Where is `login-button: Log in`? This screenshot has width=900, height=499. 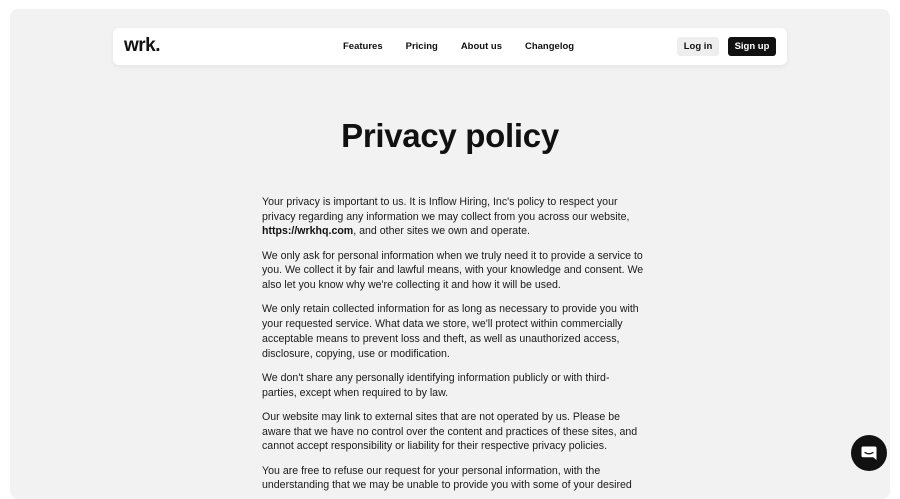
login-button: Log in is located at coordinates (698, 46).